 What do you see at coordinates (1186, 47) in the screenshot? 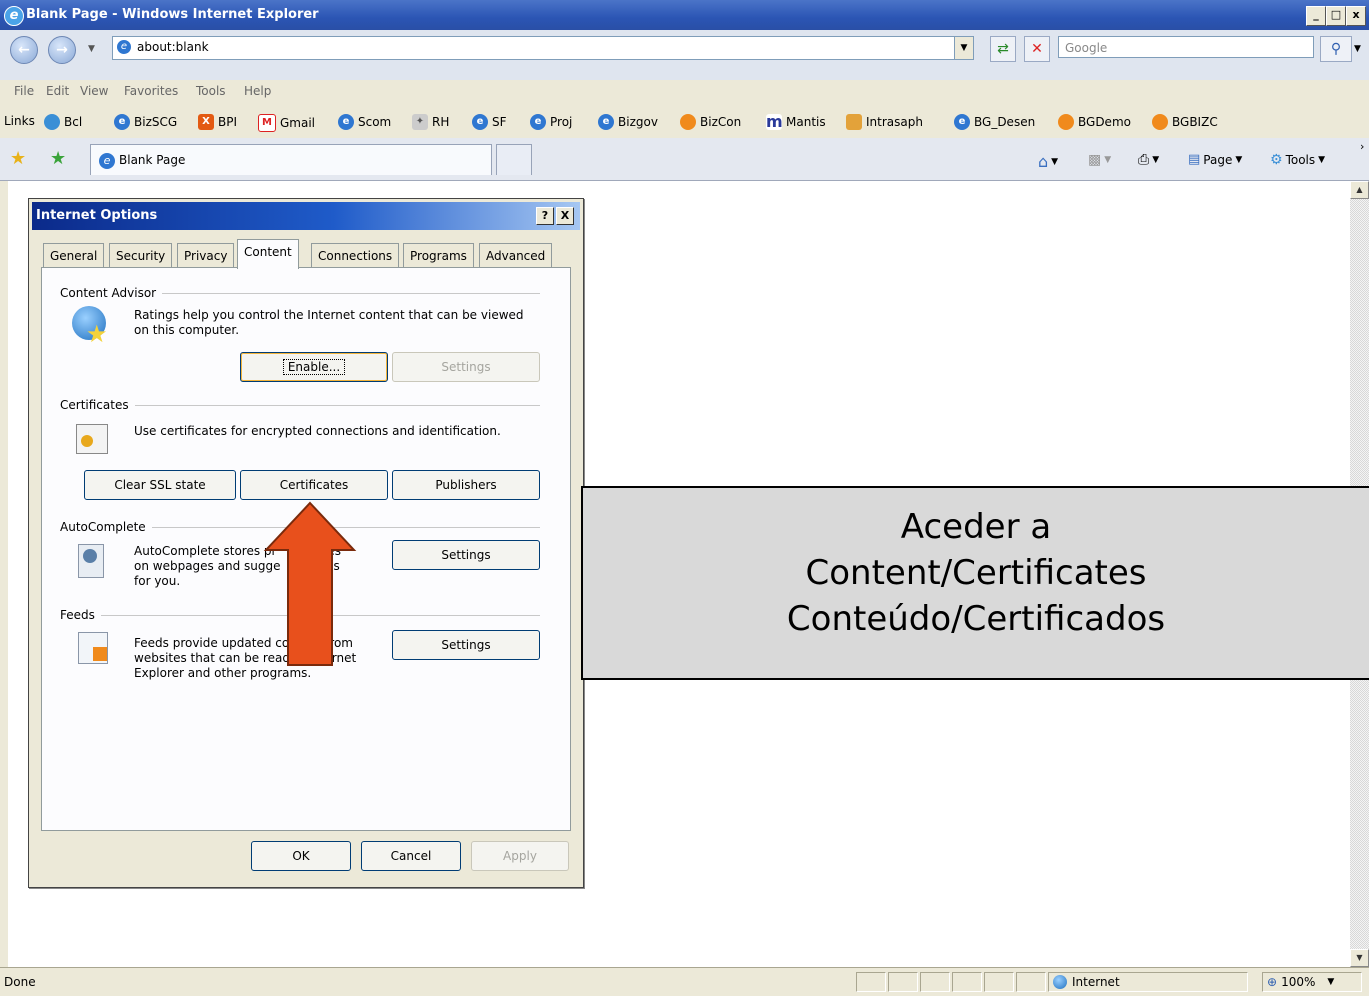
I see `search-input: Google` at bounding box center [1186, 47].